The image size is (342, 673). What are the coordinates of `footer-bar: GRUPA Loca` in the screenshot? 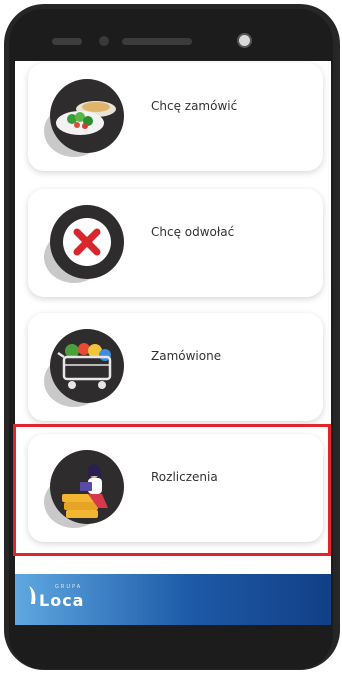 It's located at (173, 599).